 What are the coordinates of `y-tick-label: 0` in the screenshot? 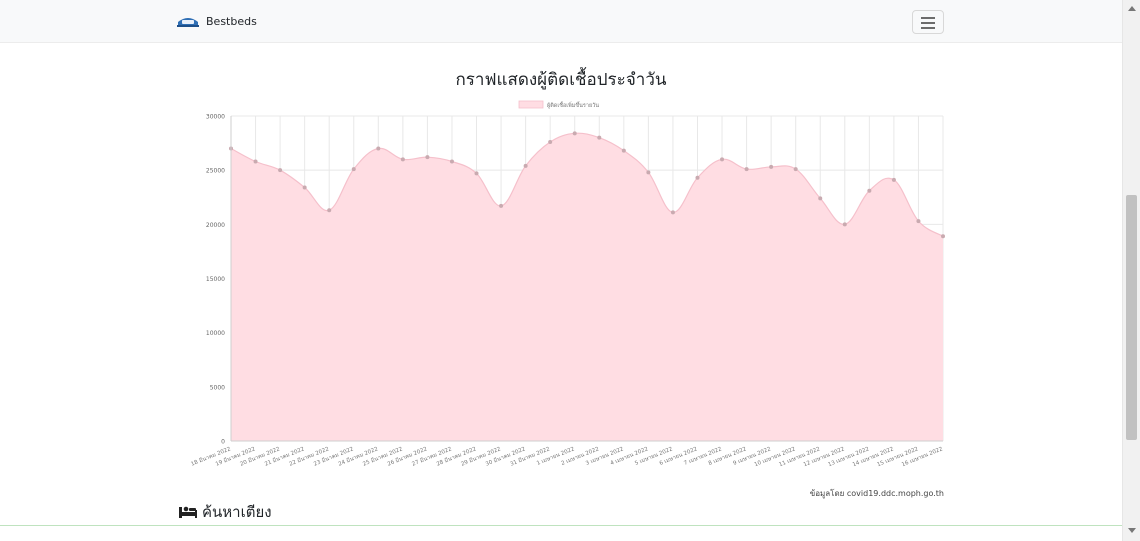 It's located at (223, 442).